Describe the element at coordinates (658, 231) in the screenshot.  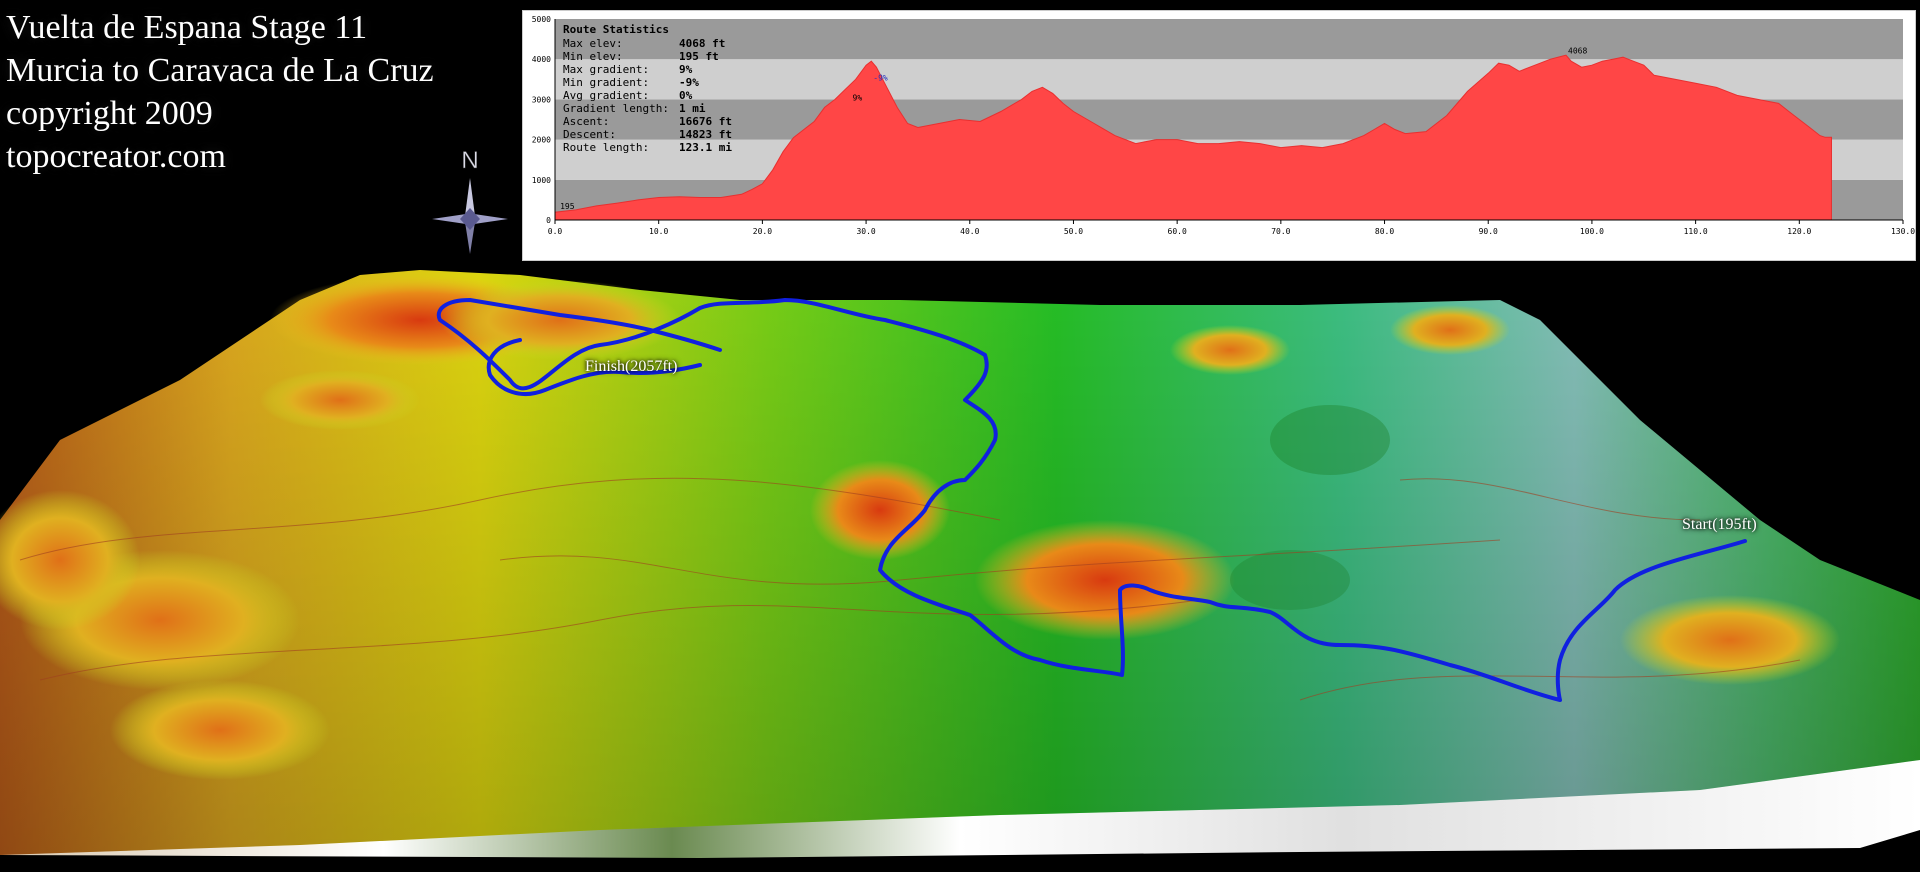
I see `x-tick-label: 10.0` at that location.